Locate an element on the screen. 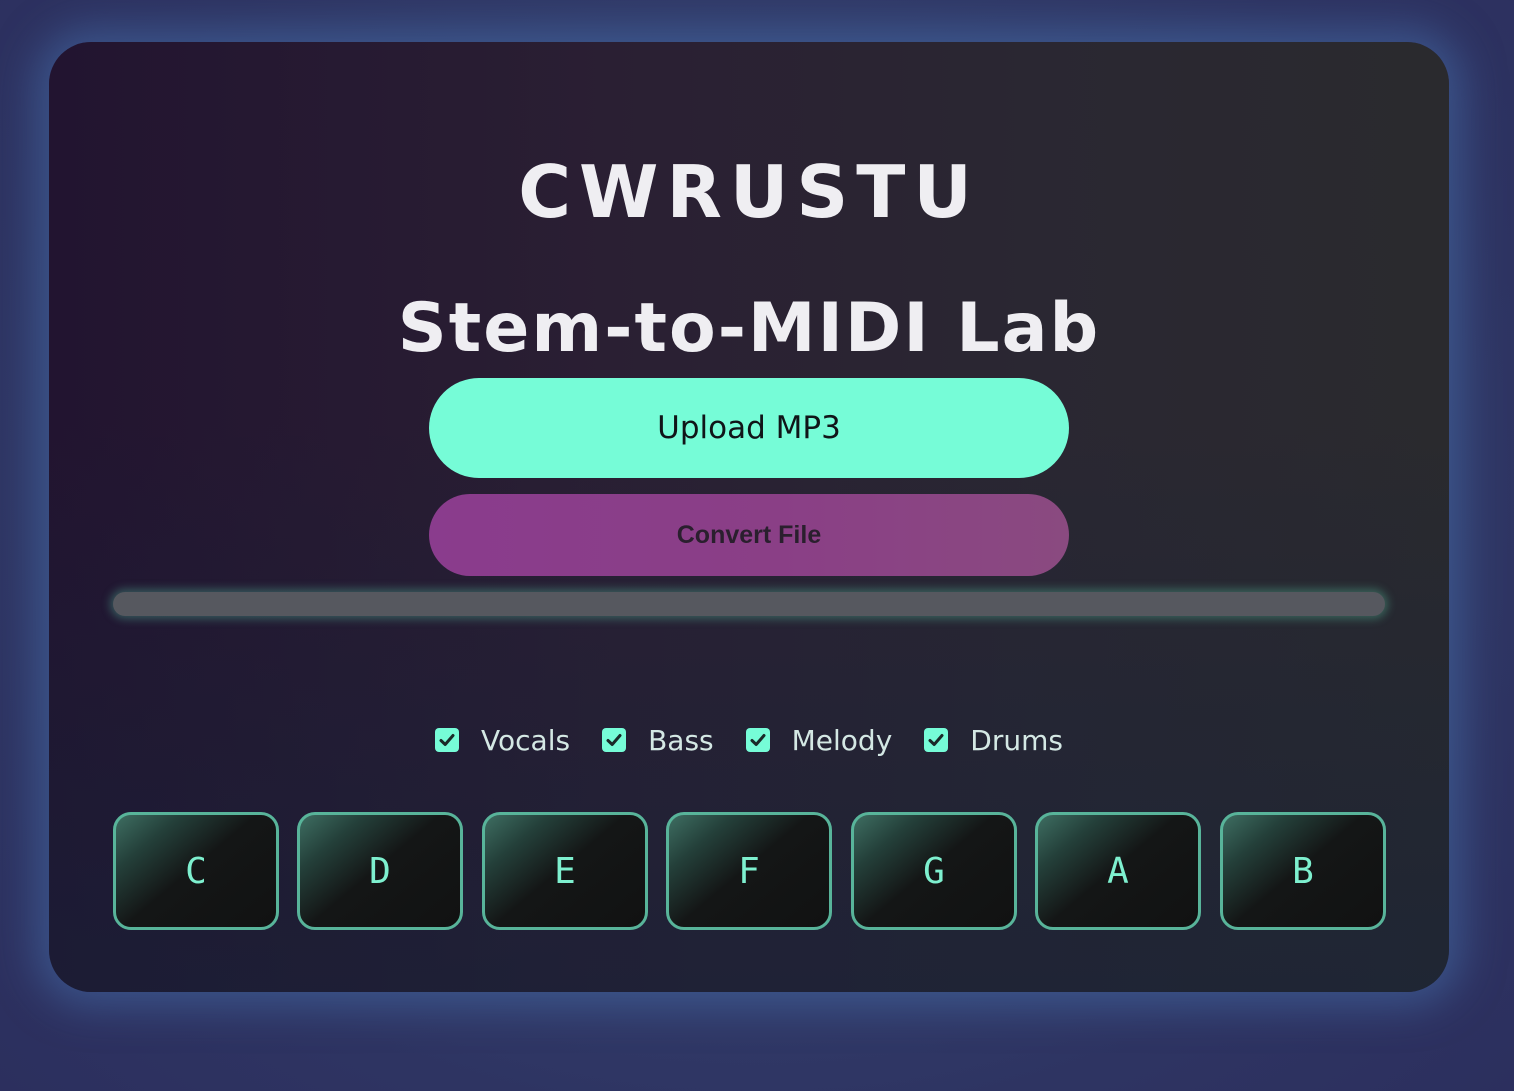 The width and height of the screenshot is (1514, 1091). progress-bar is located at coordinates (749, 604).